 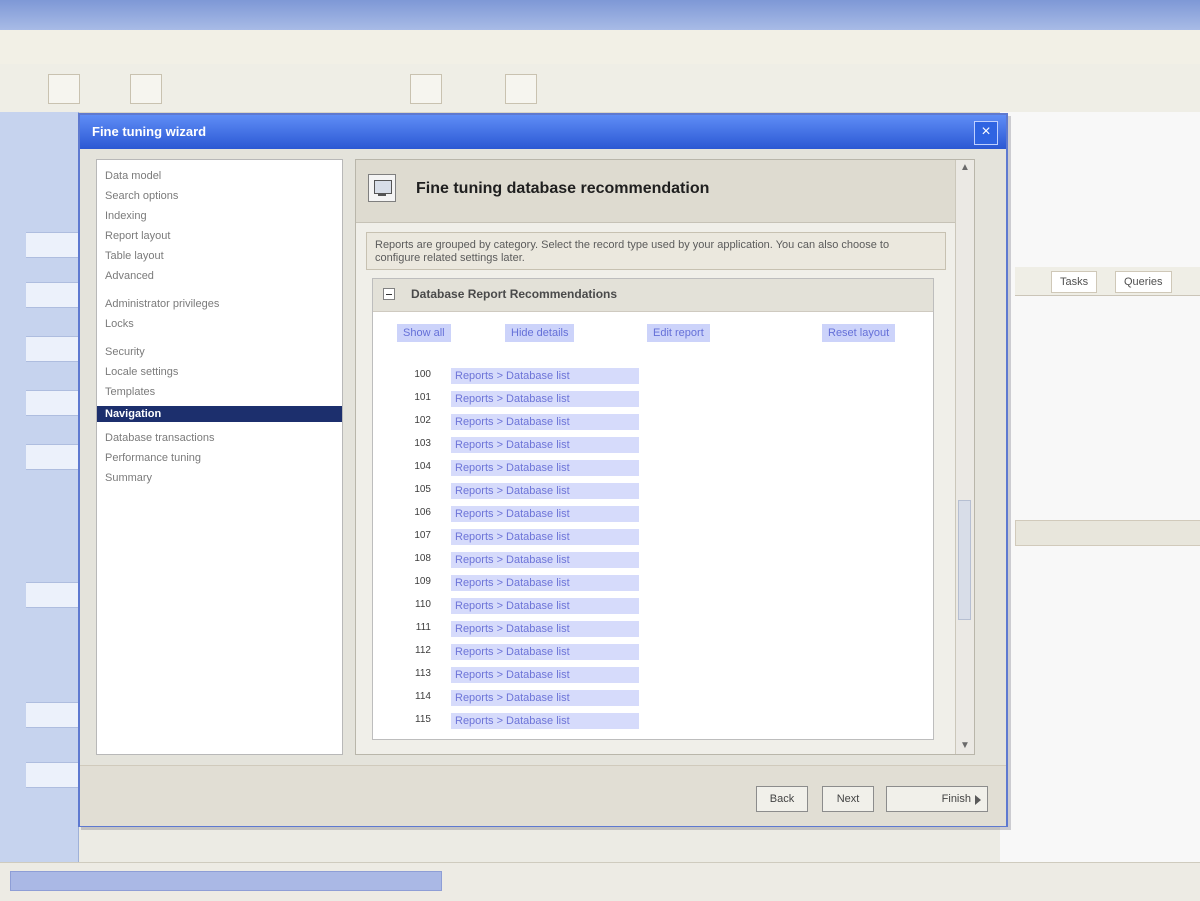 What do you see at coordinates (1100, 487) in the screenshot?
I see `background-right-area` at bounding box center [1100, 487].